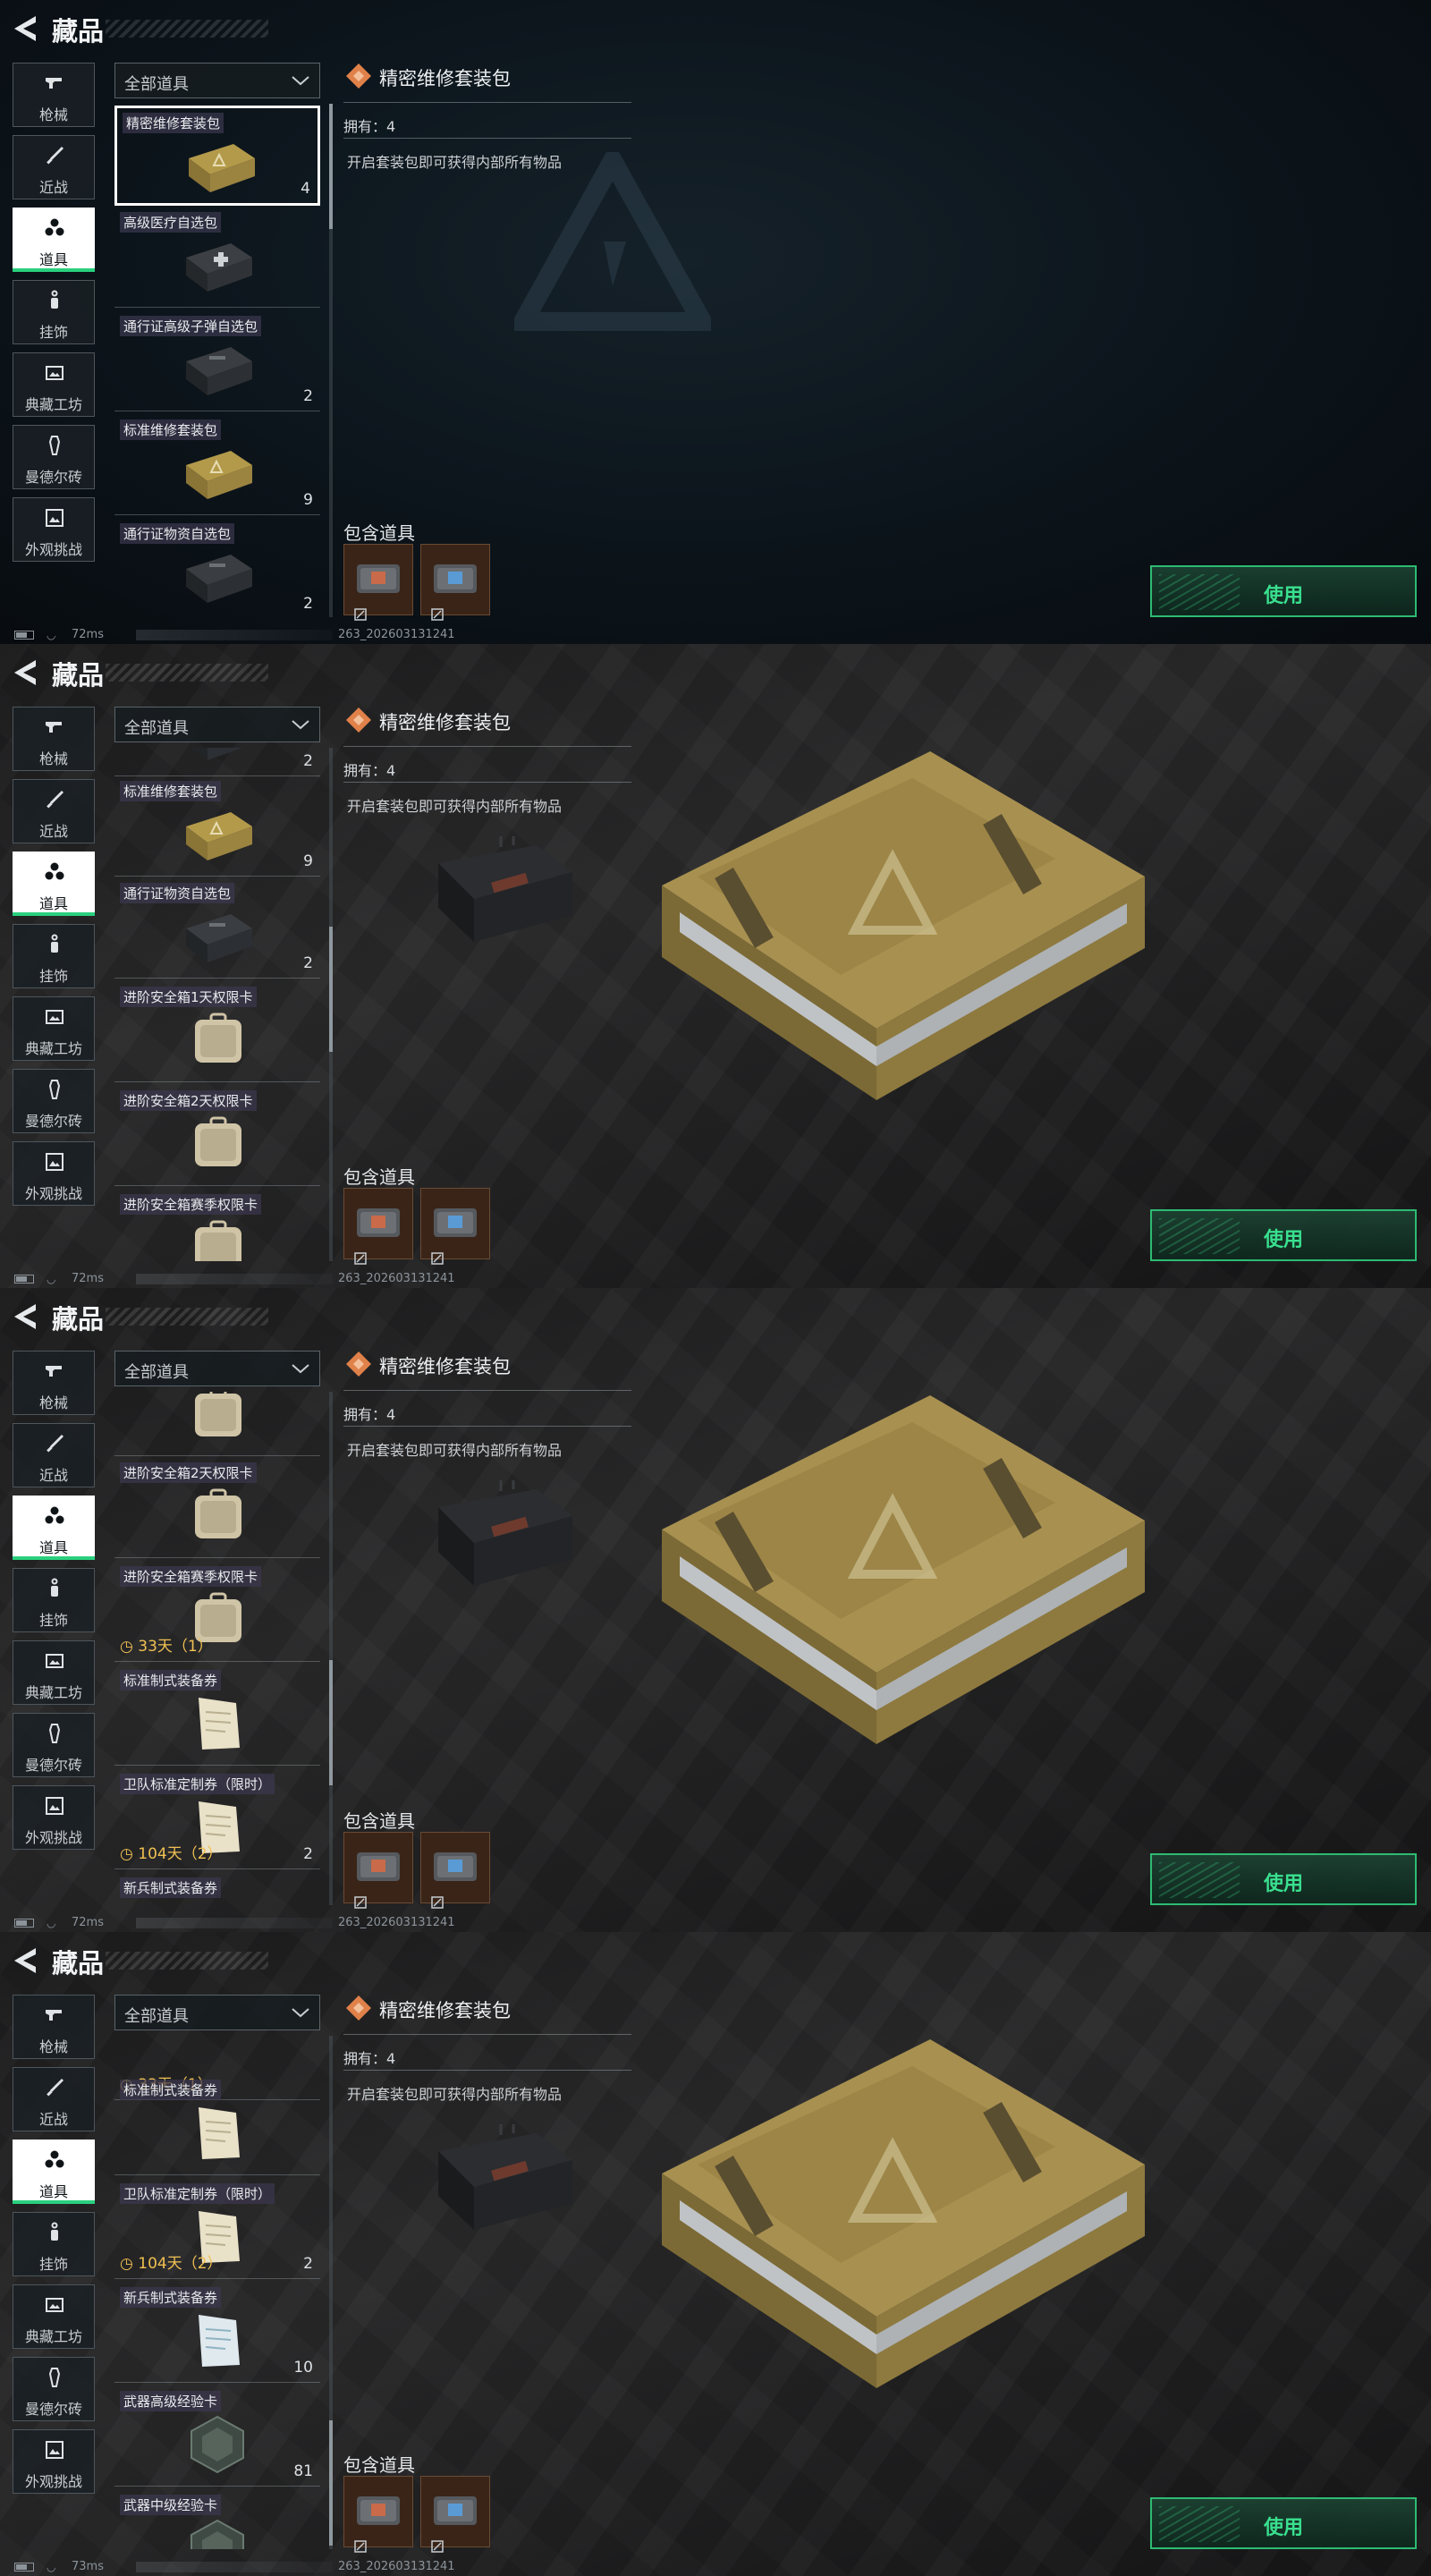  Describe the element at coordinates (188, 997) in the screenshot. I see `item-name: 进阶安全箱1天权限卡` at that location.